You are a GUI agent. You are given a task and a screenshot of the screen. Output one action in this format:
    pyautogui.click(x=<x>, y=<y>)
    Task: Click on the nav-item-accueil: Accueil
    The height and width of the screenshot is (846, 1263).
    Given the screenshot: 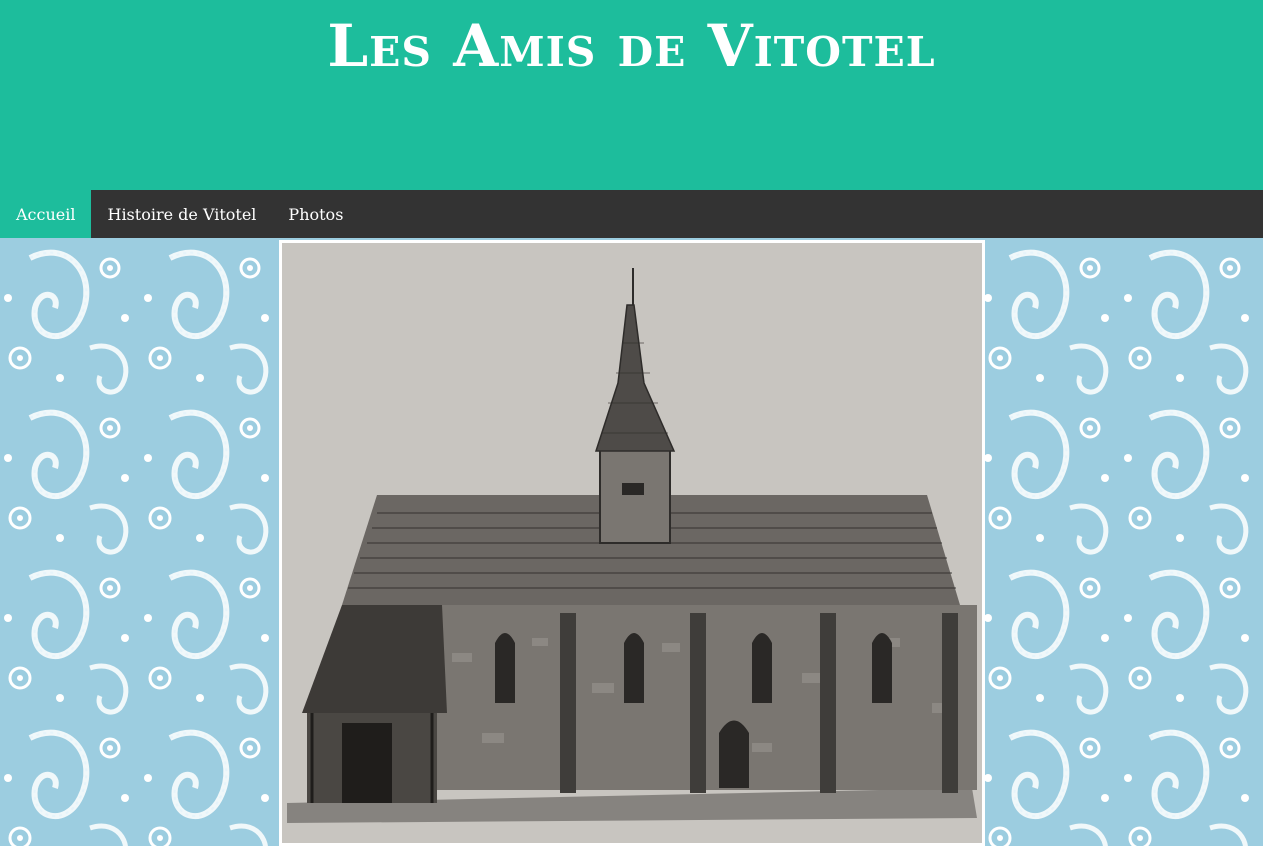 What is the action you would take?
    pyautogui.click(x=46, y=214)
    